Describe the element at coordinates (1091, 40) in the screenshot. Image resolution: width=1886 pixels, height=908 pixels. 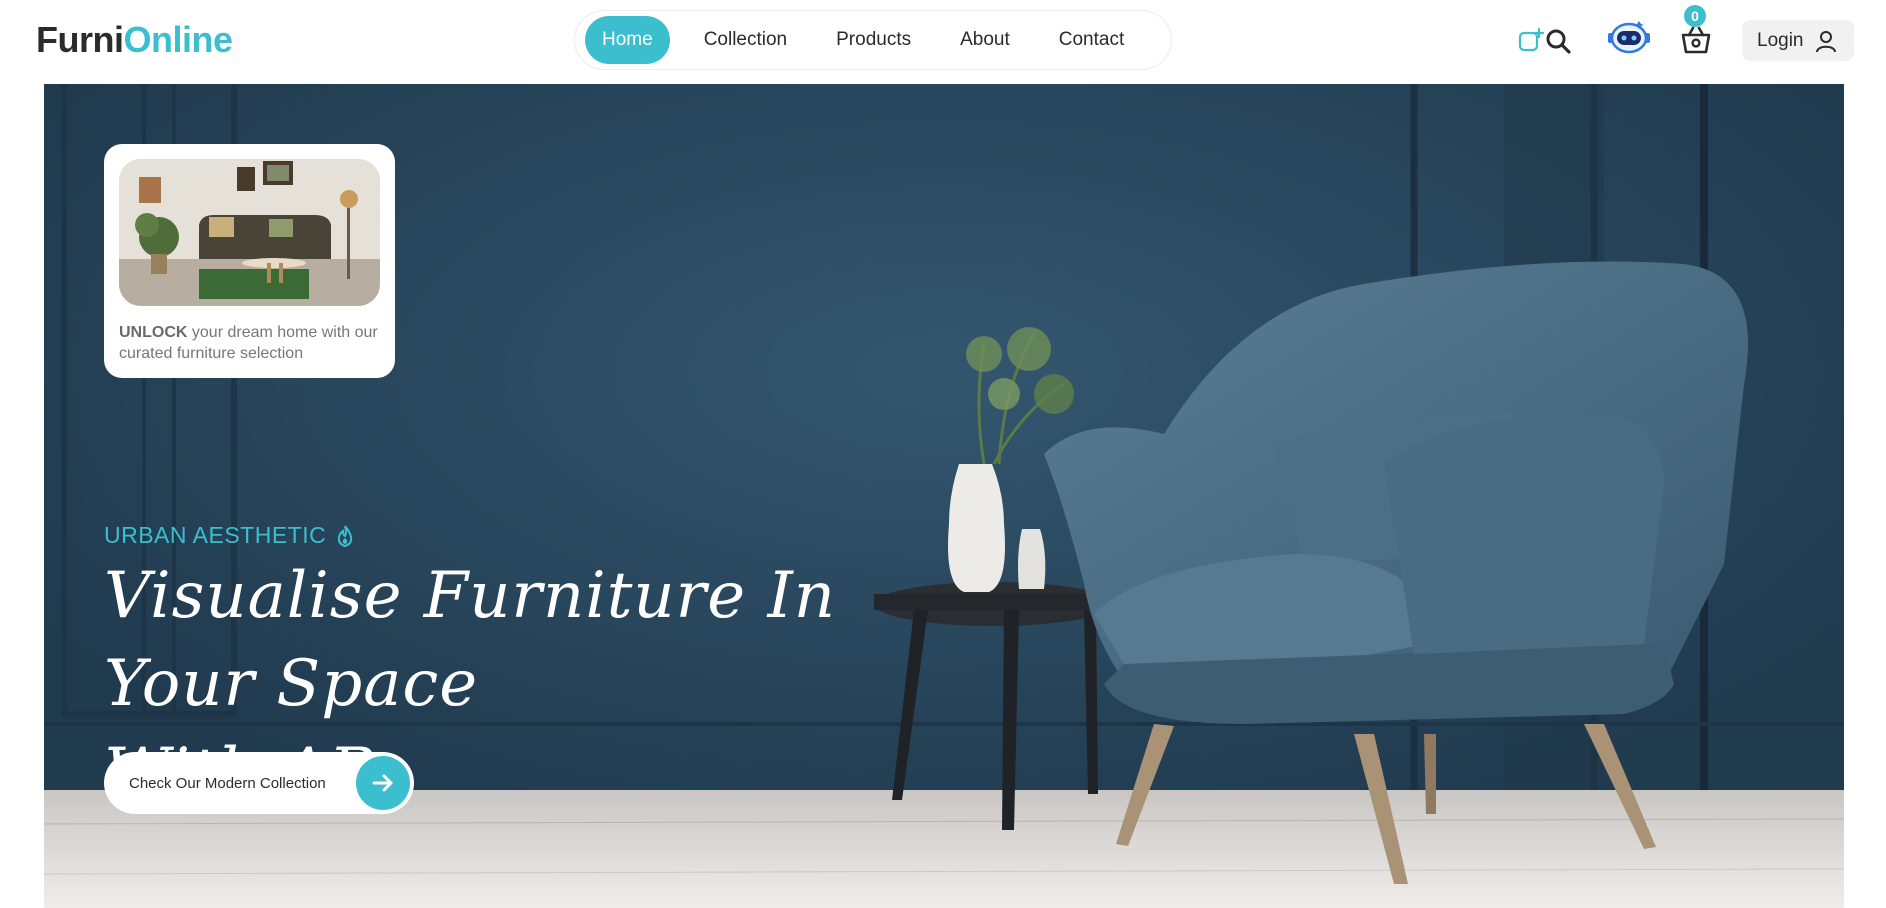
I see `nav-item-contact: Contact` at that location.